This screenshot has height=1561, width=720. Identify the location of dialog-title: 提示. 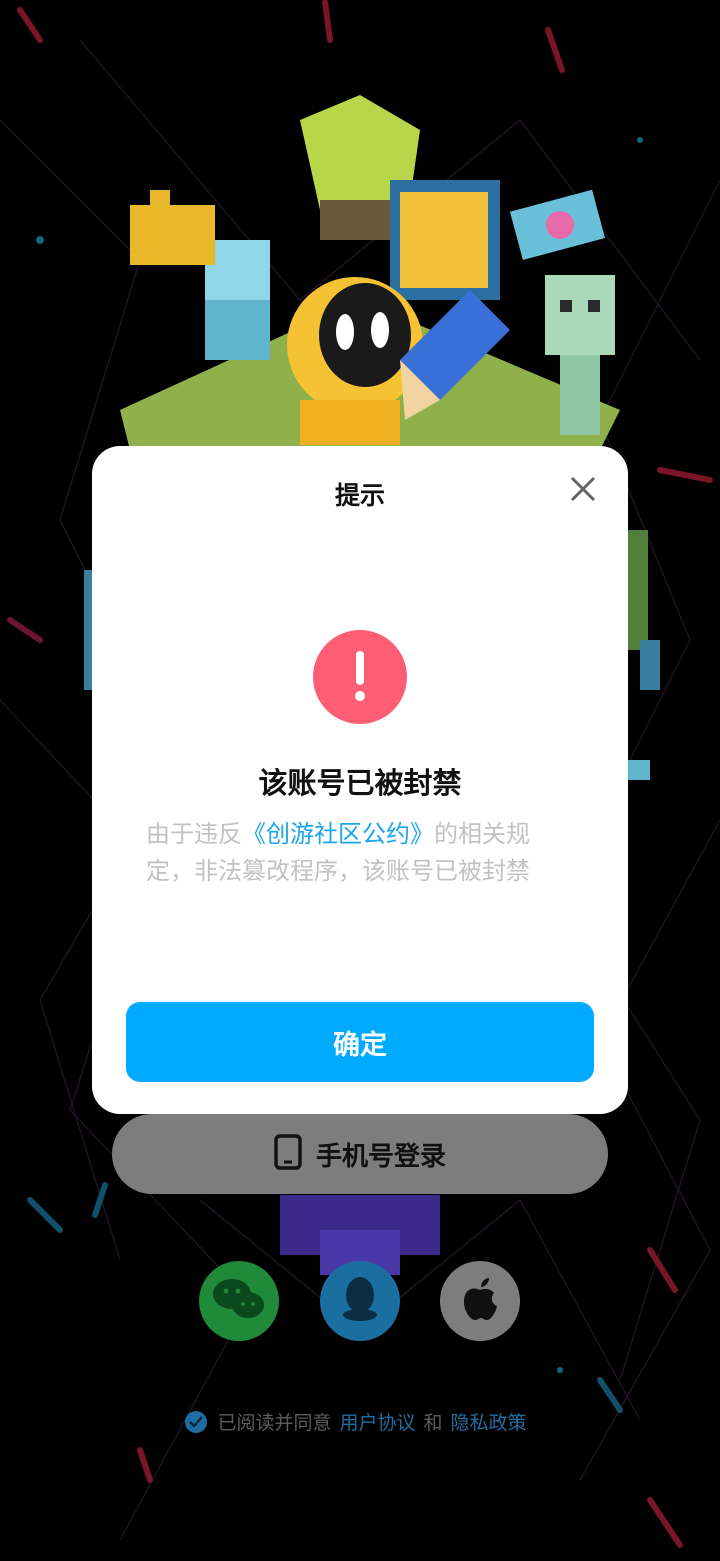
(359, 495).